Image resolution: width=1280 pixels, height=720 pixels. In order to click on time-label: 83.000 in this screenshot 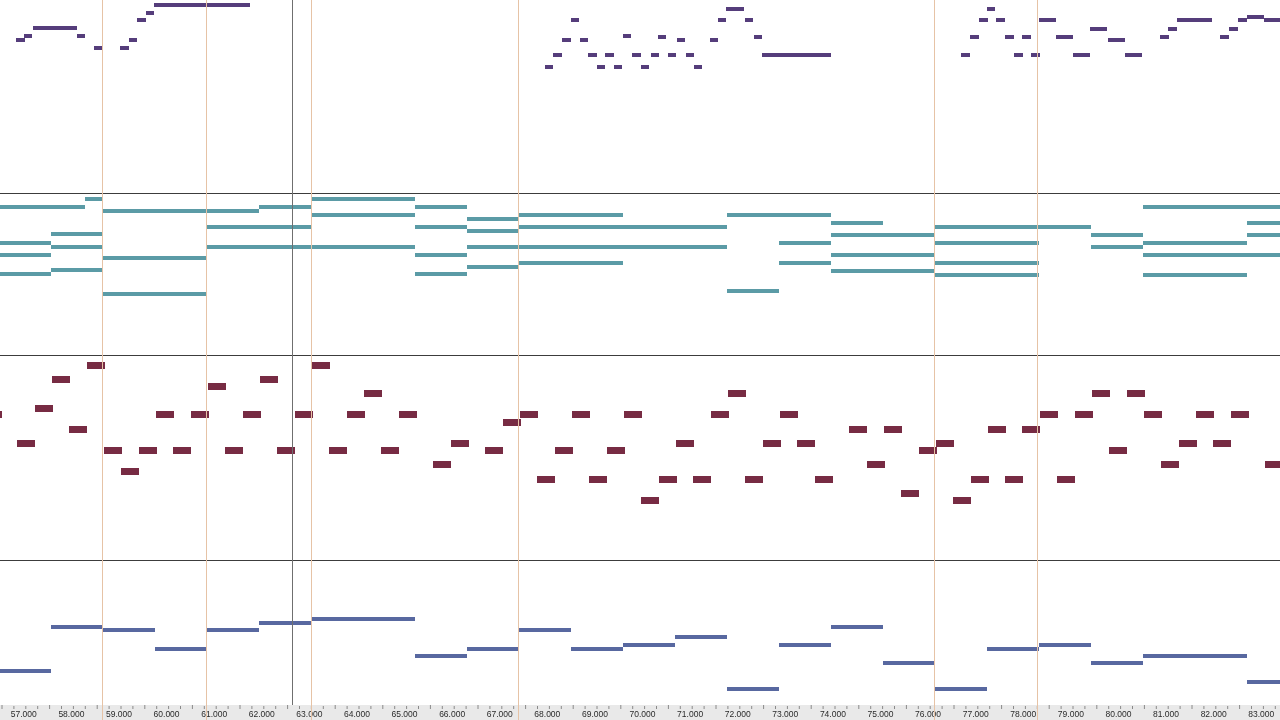, I will do `click(1261, 714)`.